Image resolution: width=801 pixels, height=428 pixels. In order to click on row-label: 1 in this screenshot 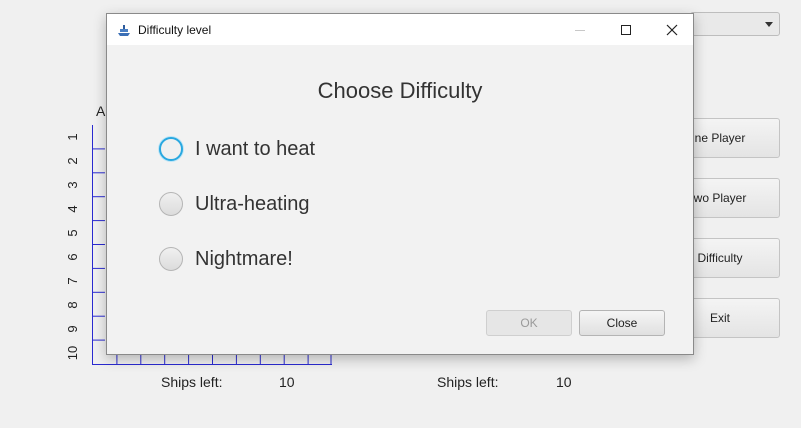, I will do `click(72, 137)`.